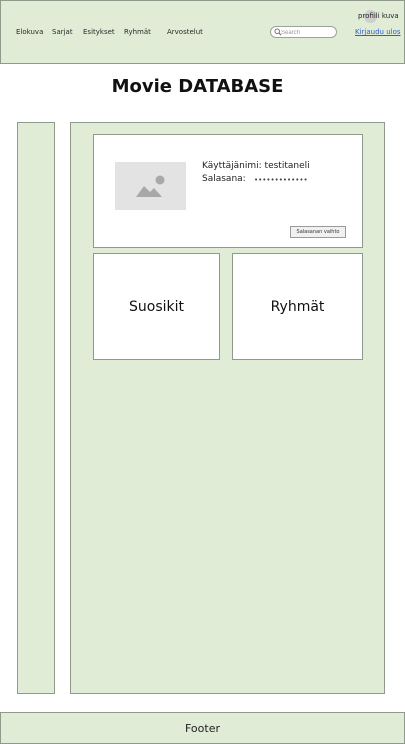  Describe the element at coordinates (36, 408) in the screenshot. I see `left-sidebar` at that location.